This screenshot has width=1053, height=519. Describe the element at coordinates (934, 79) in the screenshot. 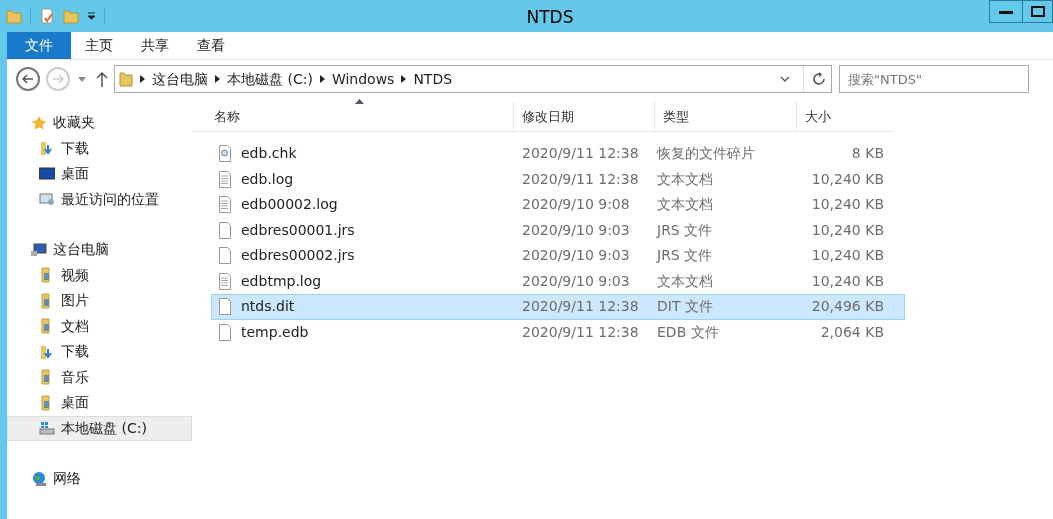

I see `search-field: 搜索"NTDS"` at that location.